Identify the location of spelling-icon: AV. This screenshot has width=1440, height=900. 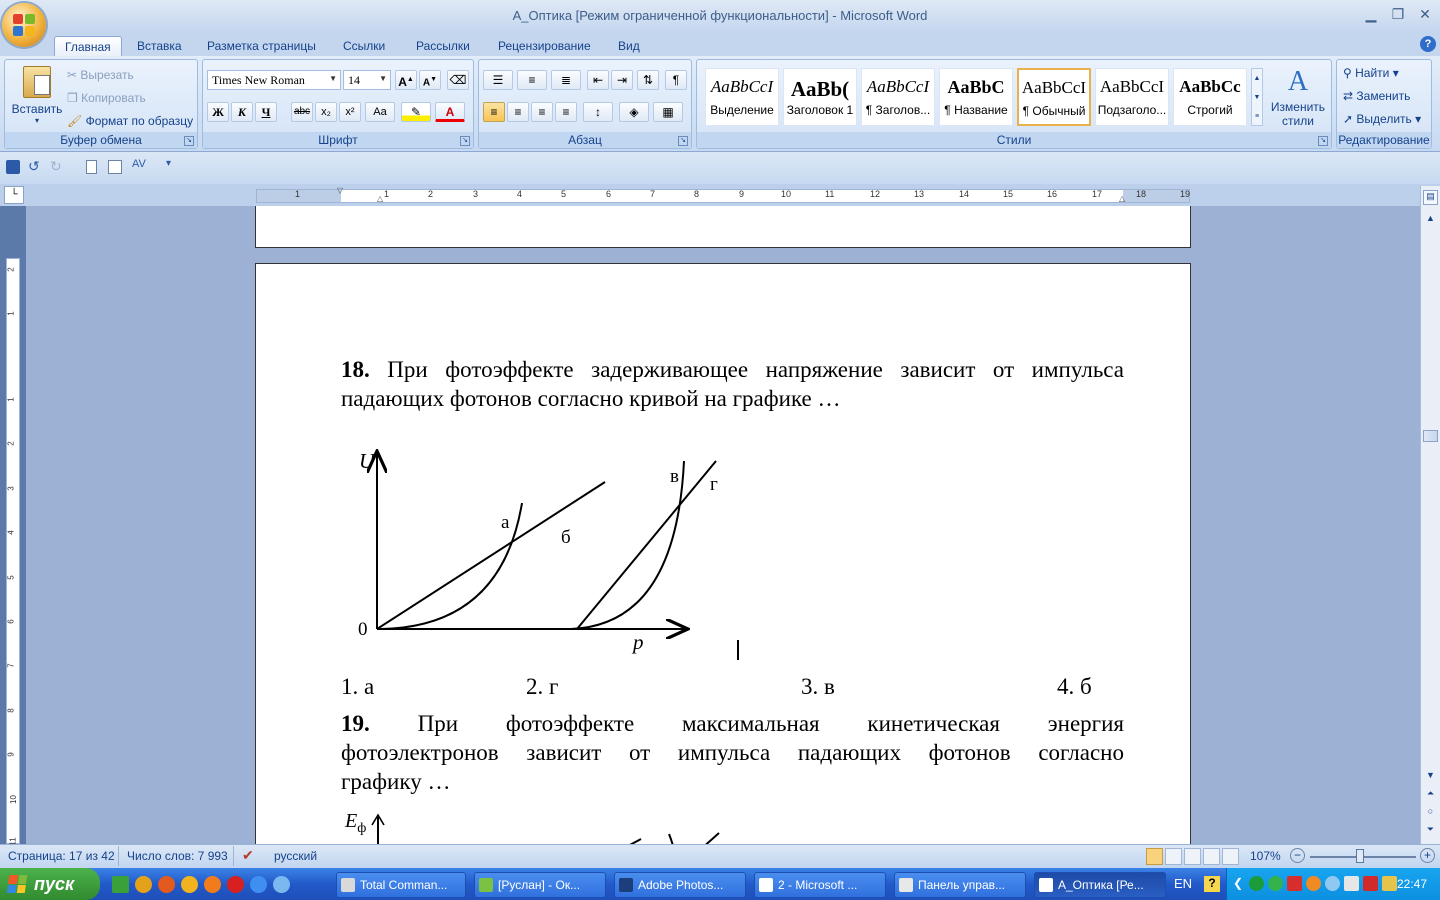
(139, 164).